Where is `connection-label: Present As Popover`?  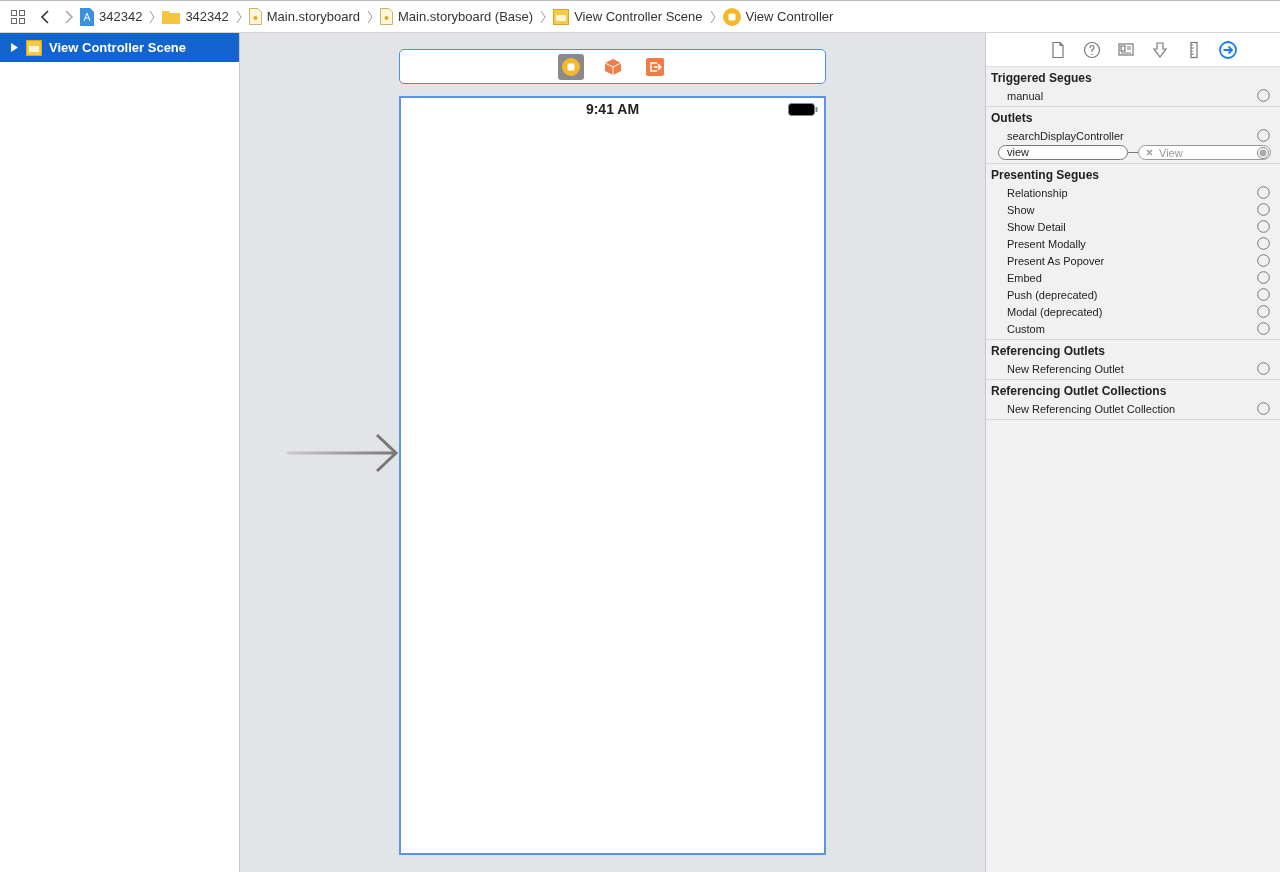
connection-label: Present As Popover is located at coordinates (1056, 260).